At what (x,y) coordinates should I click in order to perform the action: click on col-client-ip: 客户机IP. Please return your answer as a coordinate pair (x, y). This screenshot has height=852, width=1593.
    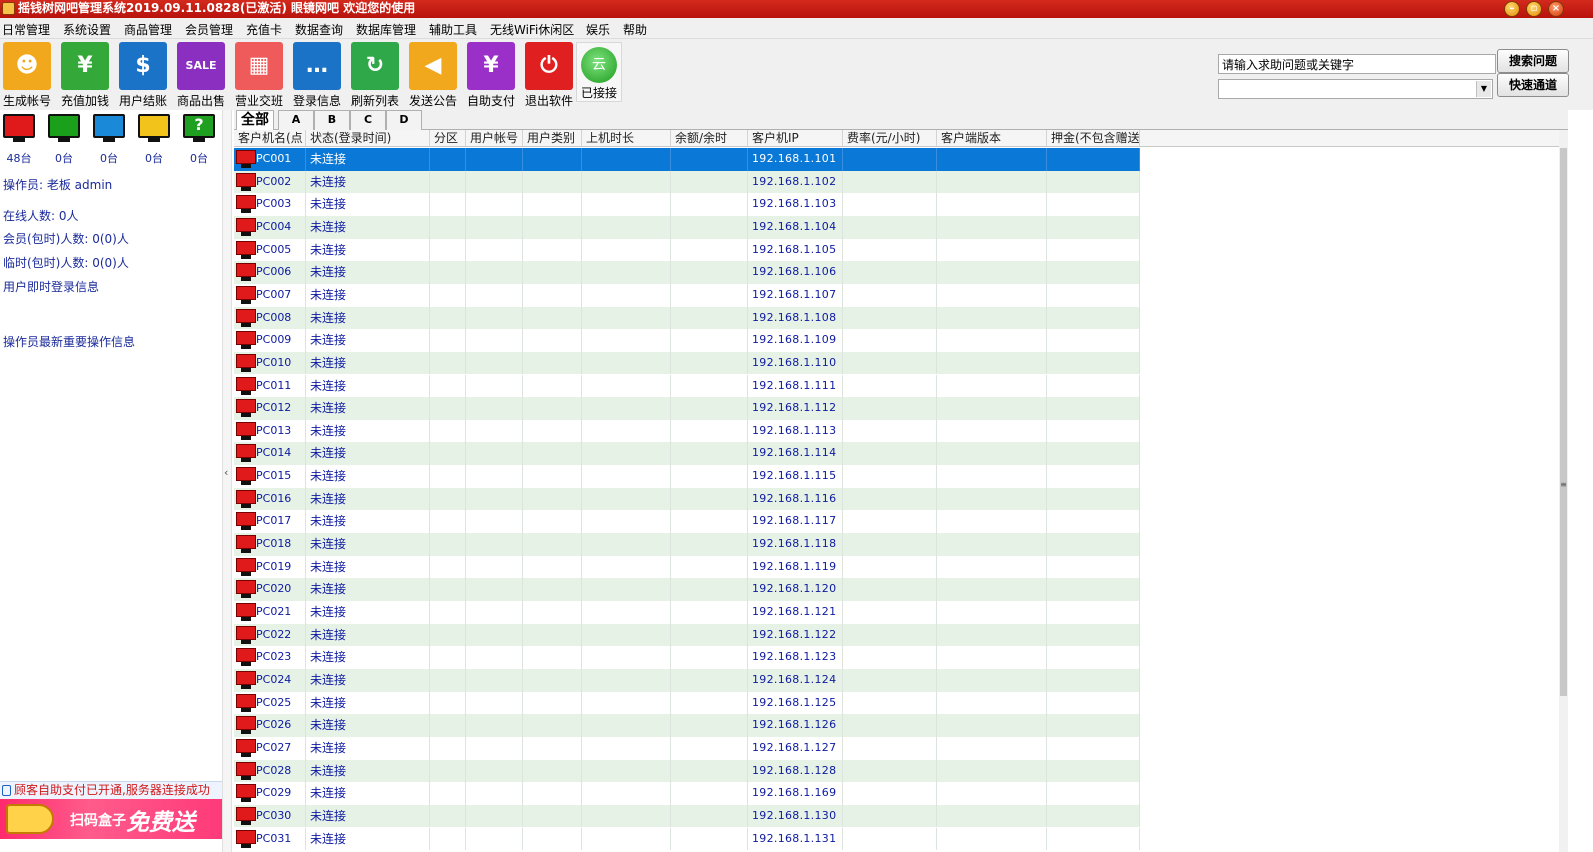
    Looking at the image, I should click on (795, 138).